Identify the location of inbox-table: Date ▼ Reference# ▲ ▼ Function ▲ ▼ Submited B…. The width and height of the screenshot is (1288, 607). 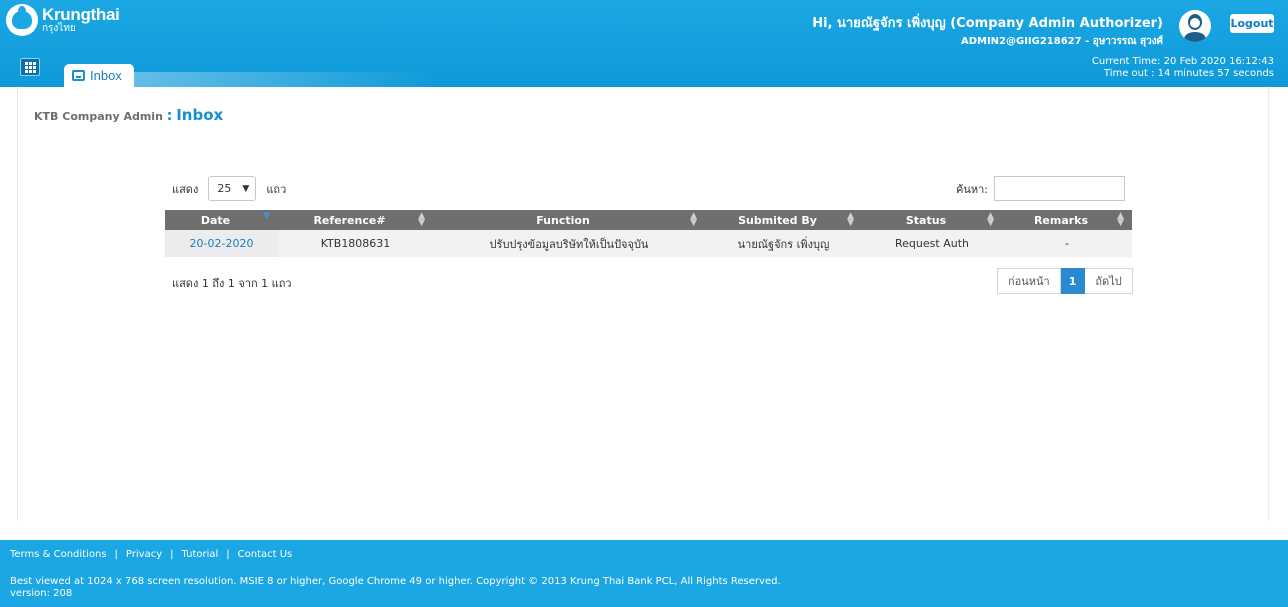
(648, 233).